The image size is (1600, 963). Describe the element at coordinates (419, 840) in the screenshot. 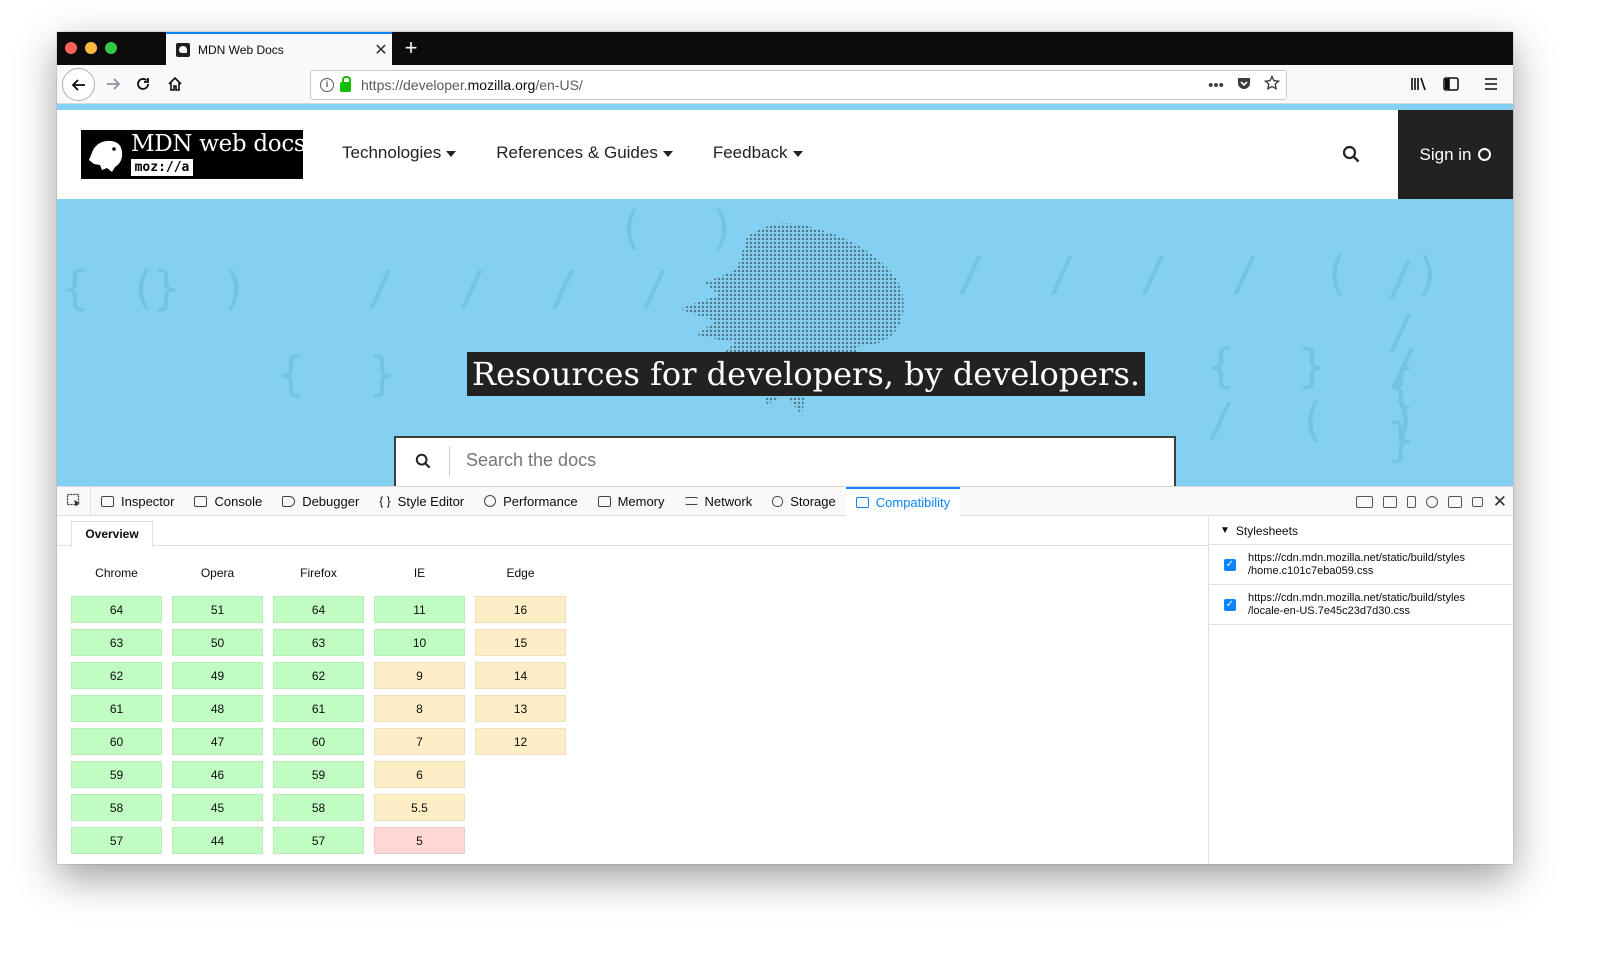

I see `version-cell: 5` at that location.